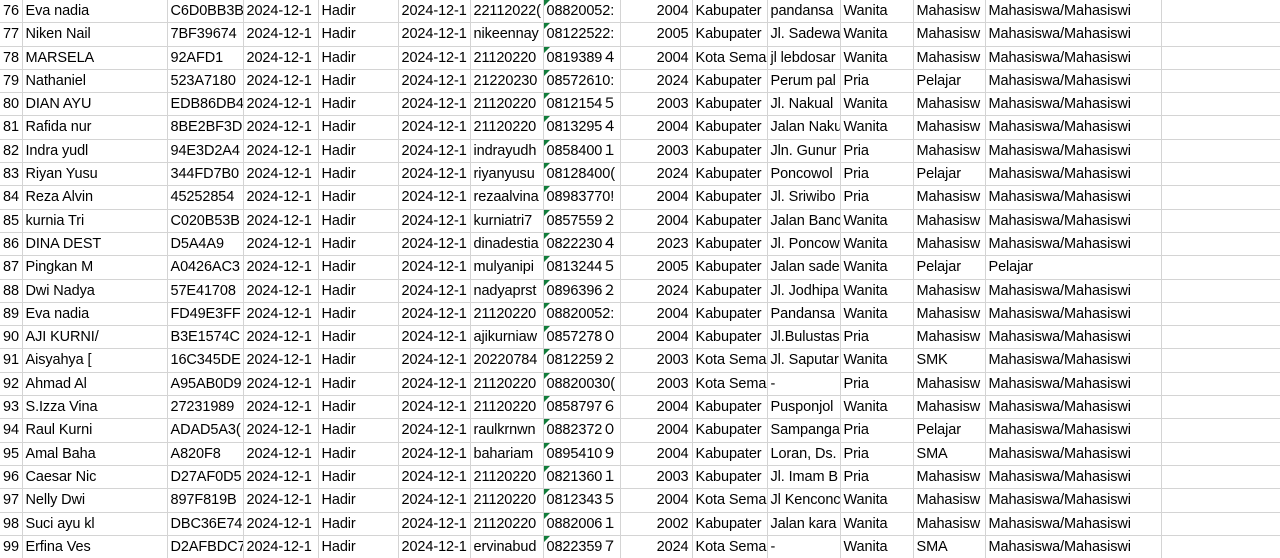  What do you see at coordinates (205, 477) in the screenshot?
I see `cell-kode: D27AF0D5` at bounding box center [205, 477].